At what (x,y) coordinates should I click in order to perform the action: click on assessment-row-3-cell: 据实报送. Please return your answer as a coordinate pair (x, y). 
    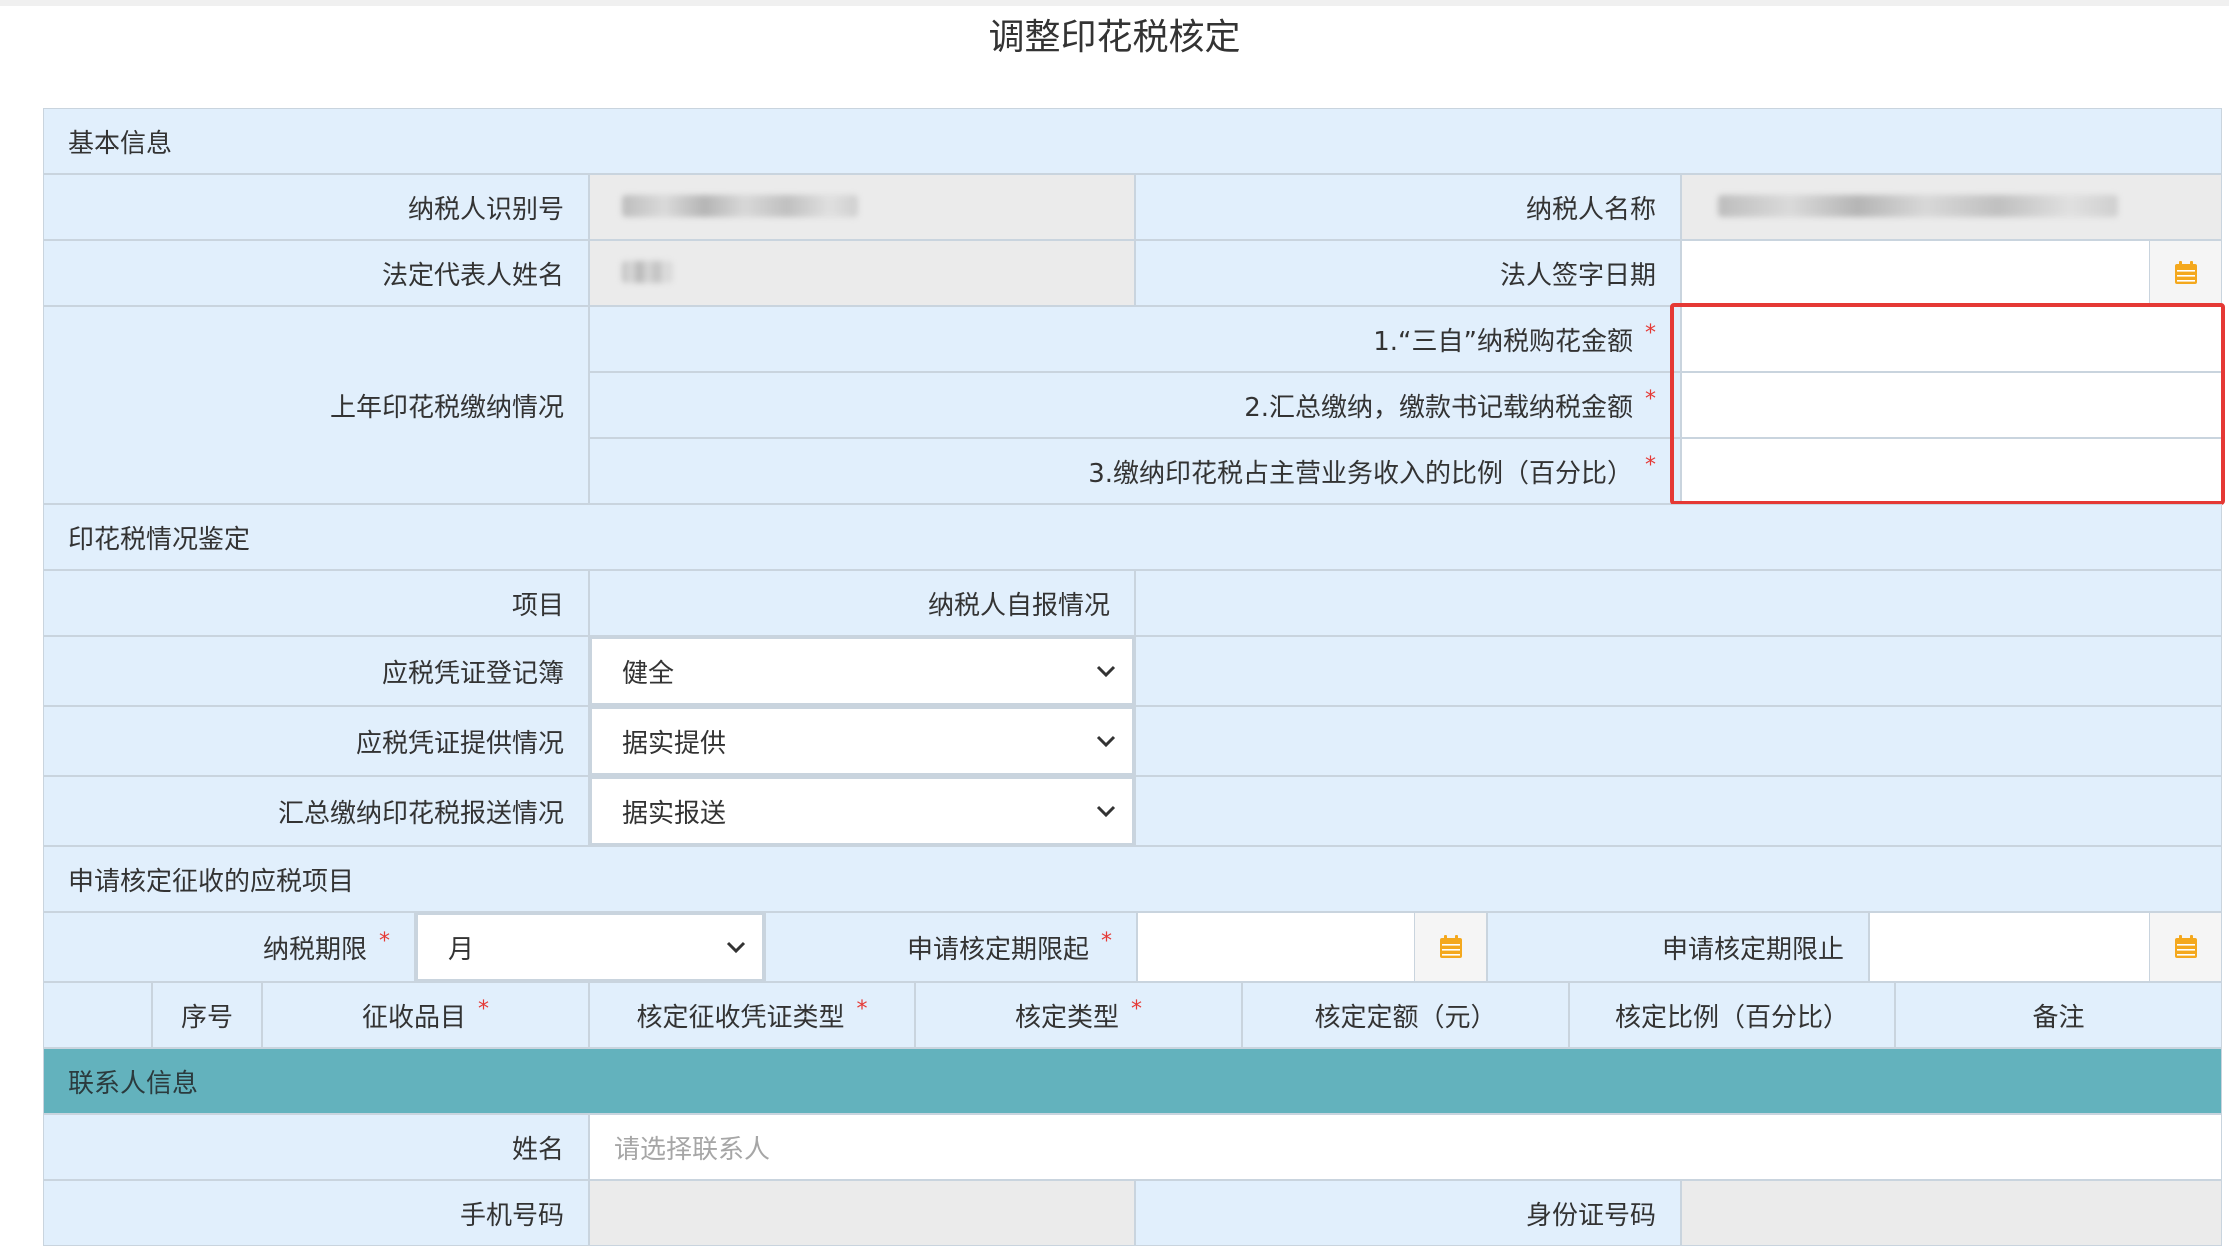
    Looking at the image, I should click on (862, 811).